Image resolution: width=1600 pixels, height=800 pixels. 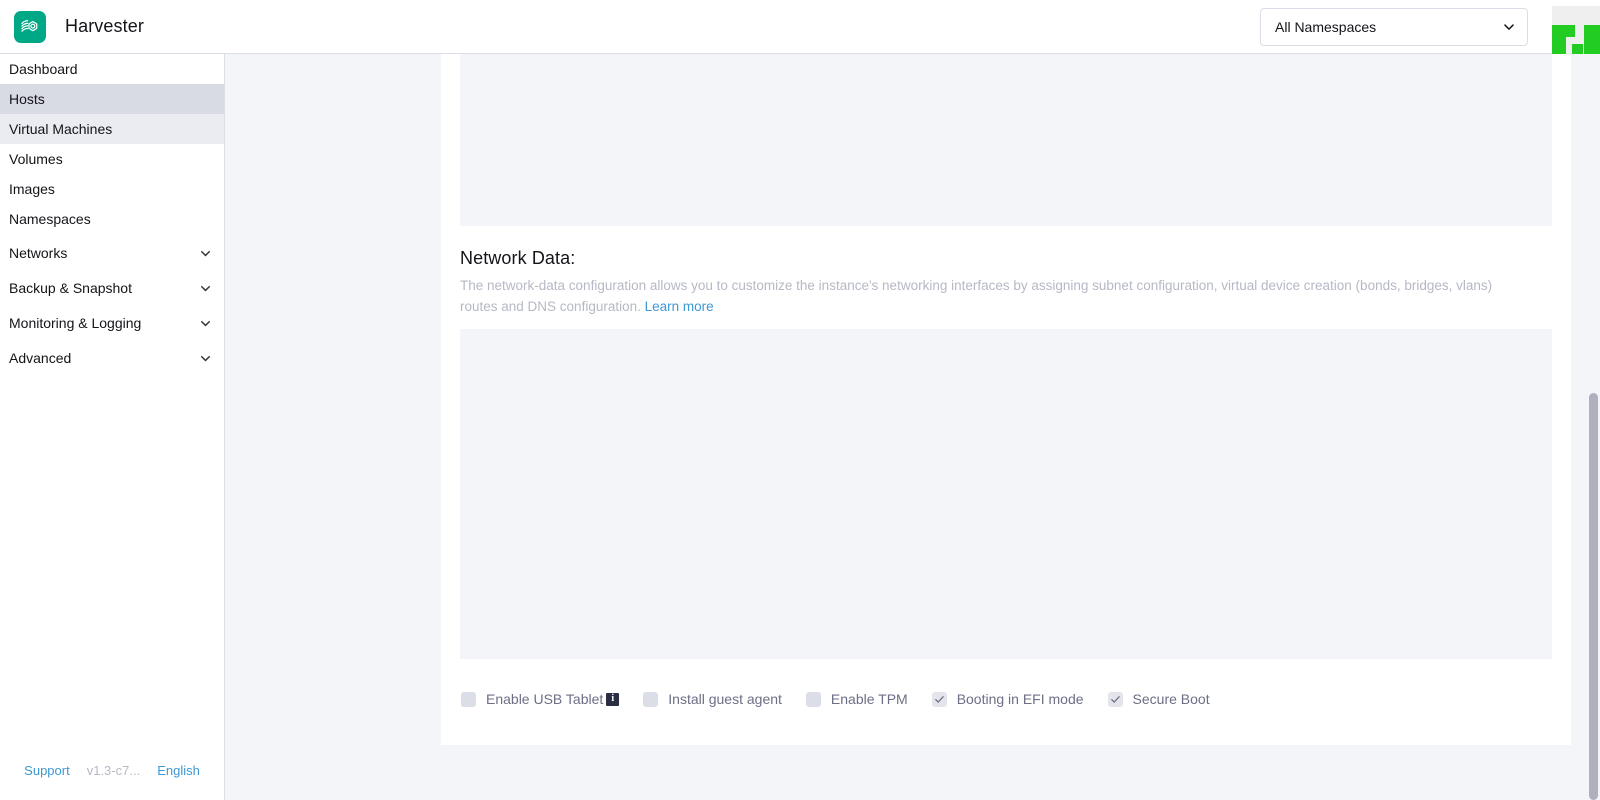 What do you see at coordinates (47, 770) in the screenshot?
I see `support-link: Support` at bounding box center [47, 770].